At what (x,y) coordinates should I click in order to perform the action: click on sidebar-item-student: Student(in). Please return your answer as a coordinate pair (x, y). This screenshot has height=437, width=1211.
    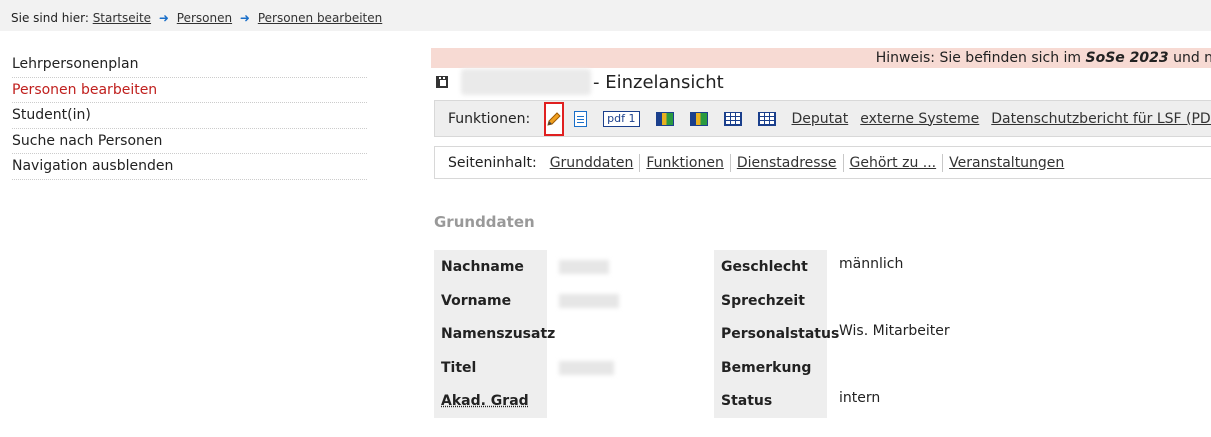
    Looking at the image, I should click on (189, 116).